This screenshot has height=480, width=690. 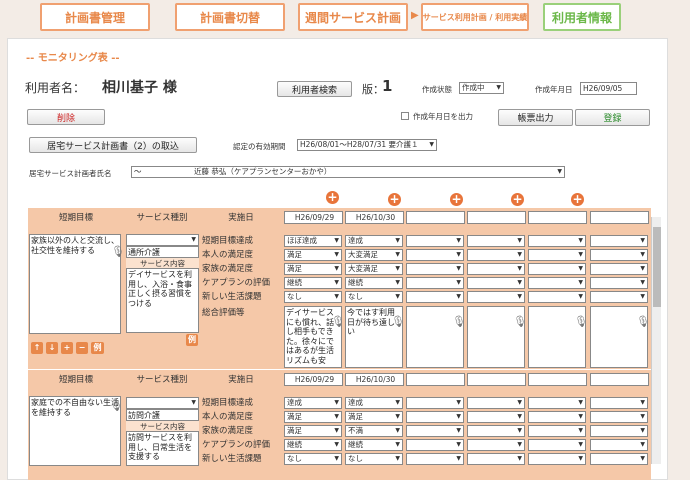 I want to click on add-row-button: +, so click(x=67, y=348).